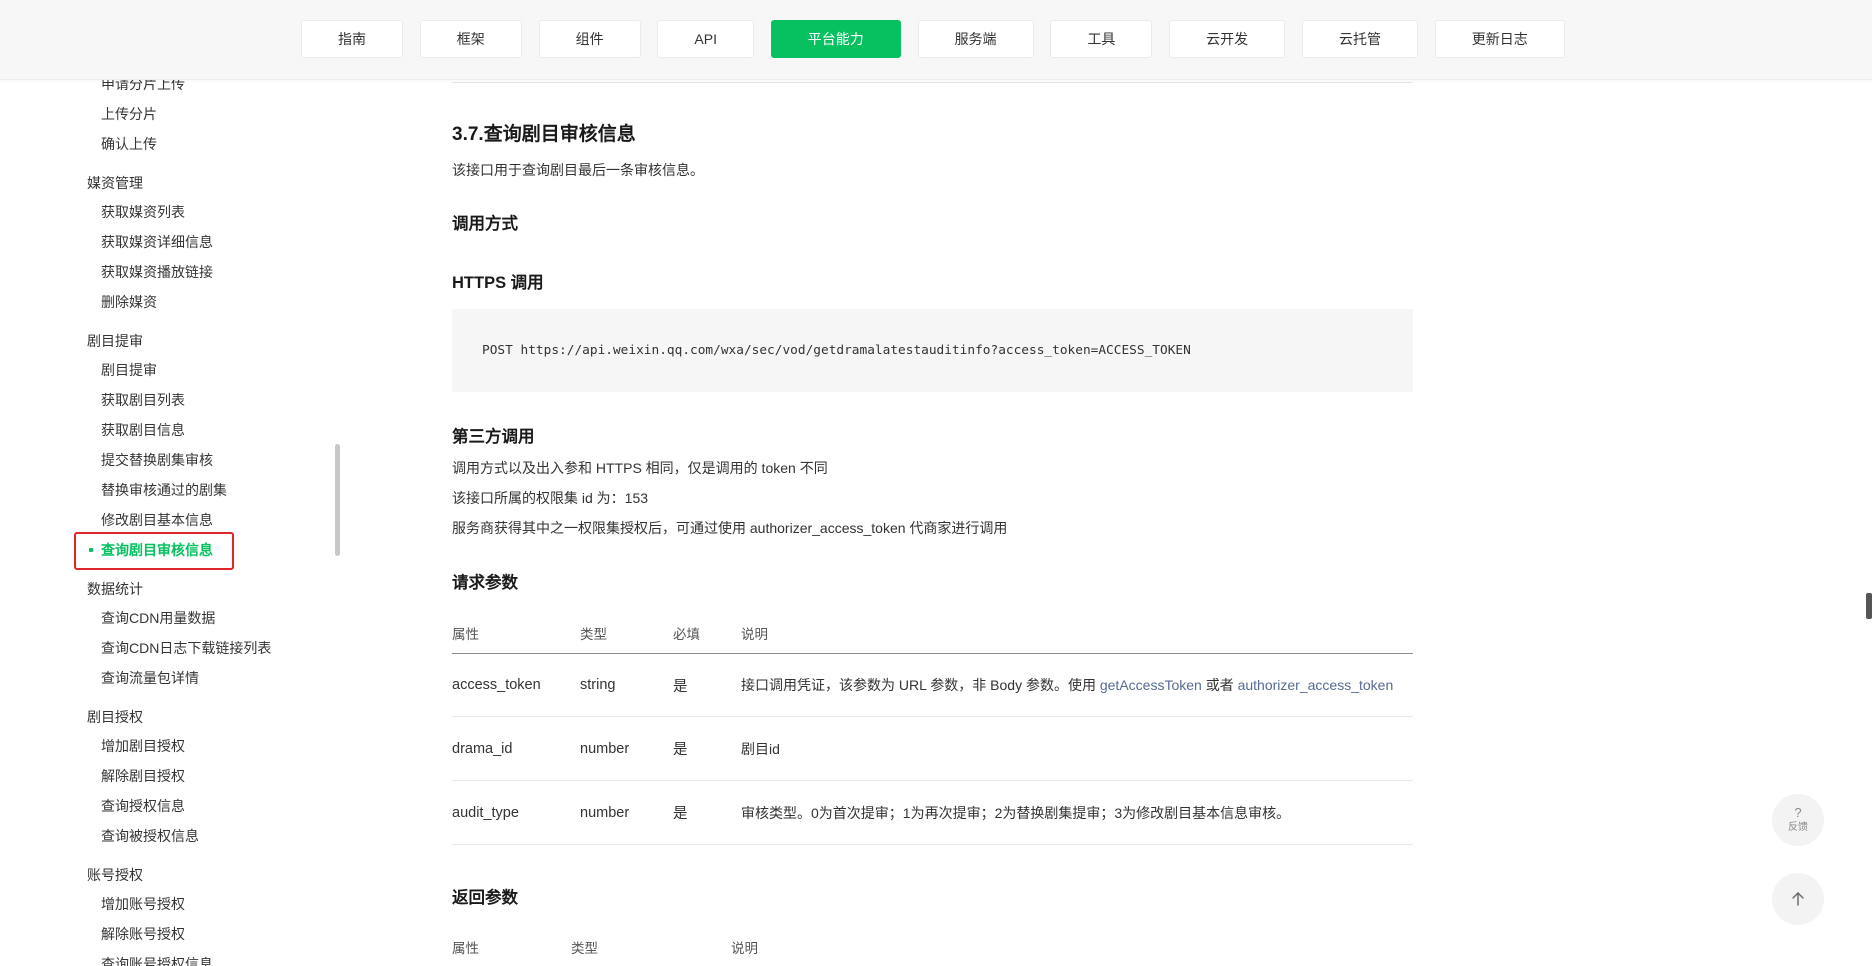  Describe the element at coordinates (337, 500) in the screenshot. I see `sidebar-scrollbar-thumb` at that location.